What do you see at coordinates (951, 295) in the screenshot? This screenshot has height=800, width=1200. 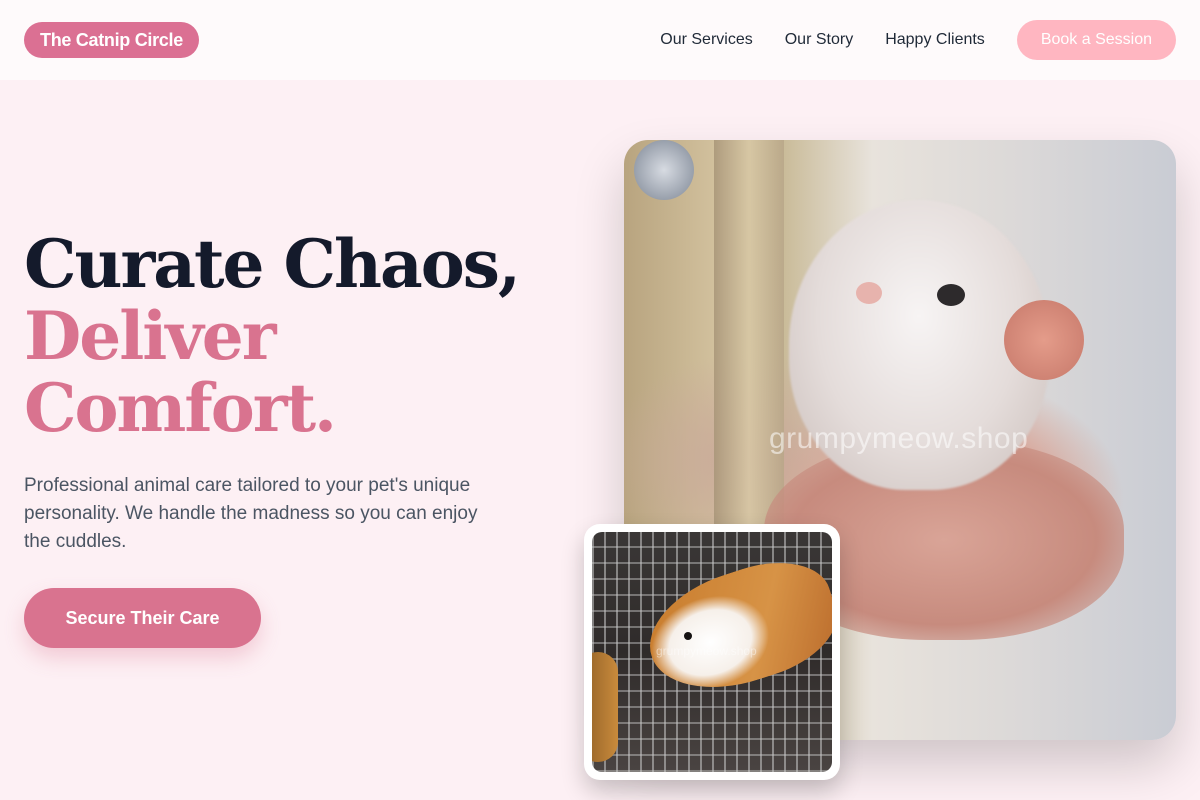 I see `hamster-eye` at bounding box center [951, 295].